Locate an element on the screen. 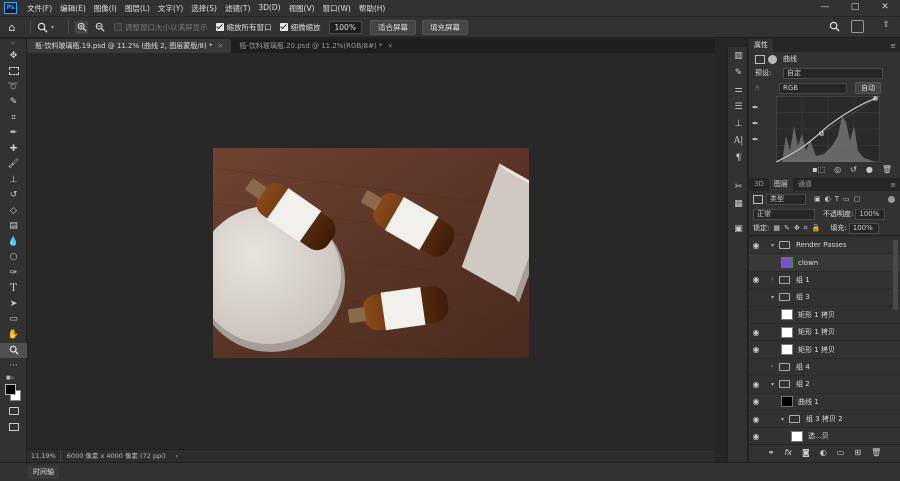 This screenshot has width=900, height=481. dodge-tool-icon: ○ is located at coordinates (13, 258).